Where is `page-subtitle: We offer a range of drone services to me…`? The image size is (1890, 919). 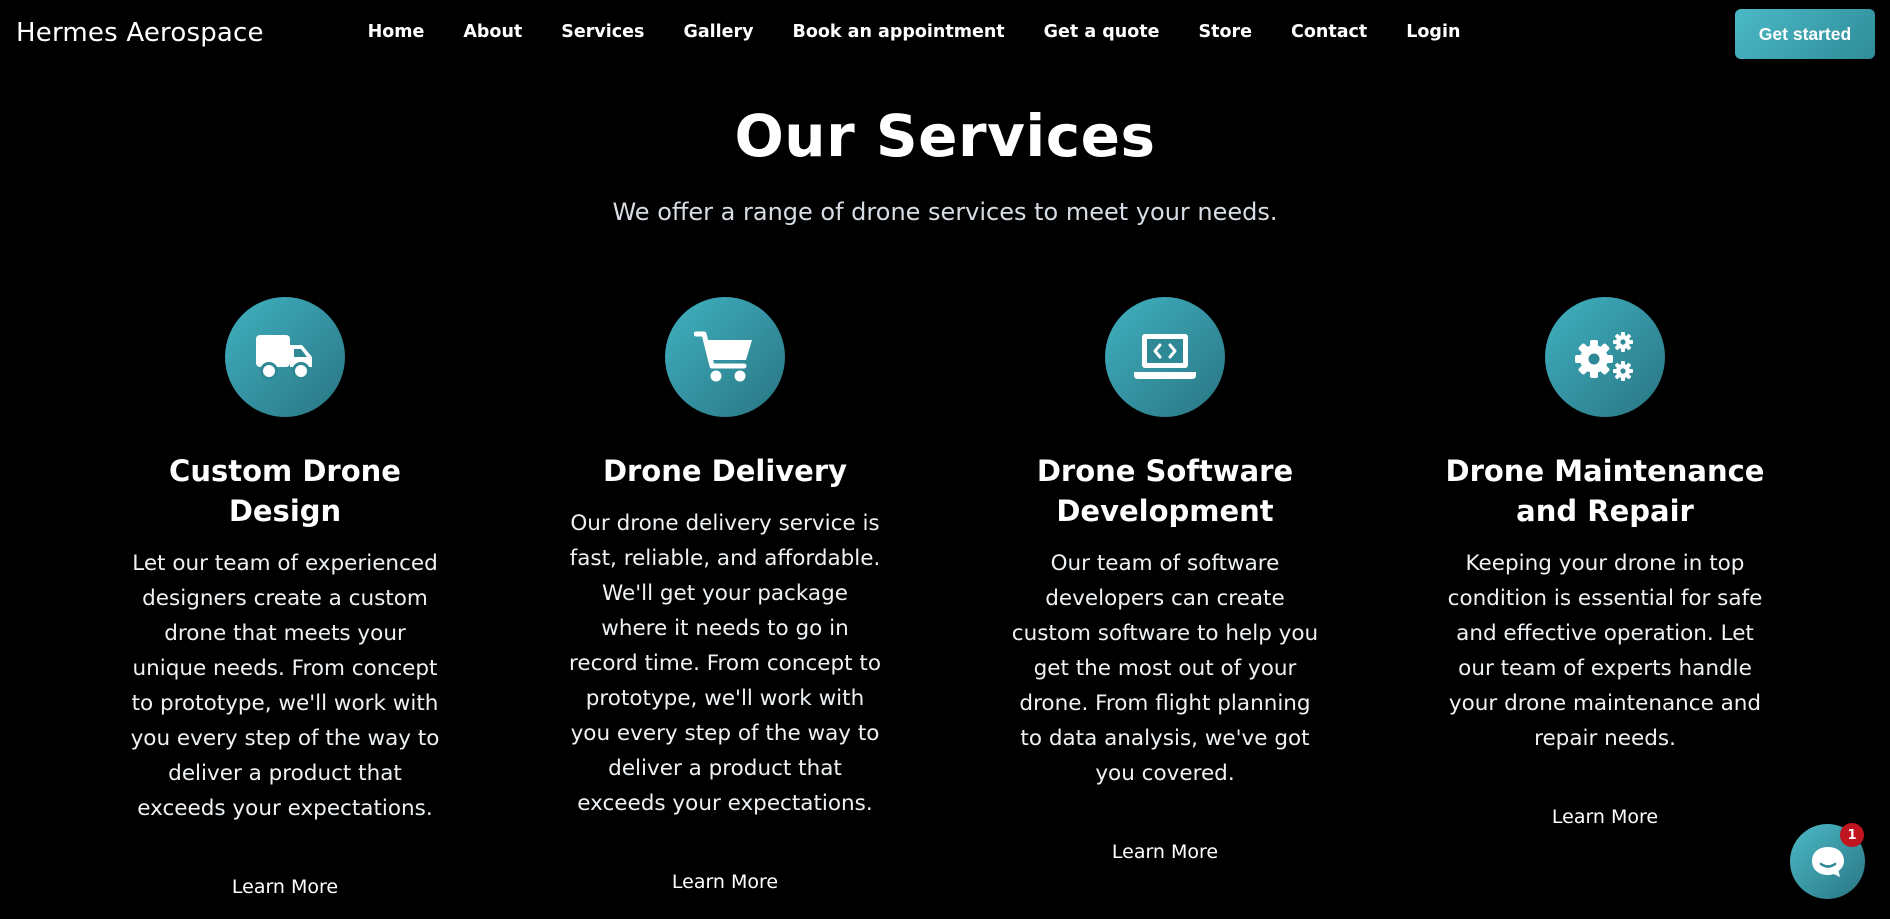 page-subtitle: We offer a range of drone services to me… is located at coordinates (945, 212).